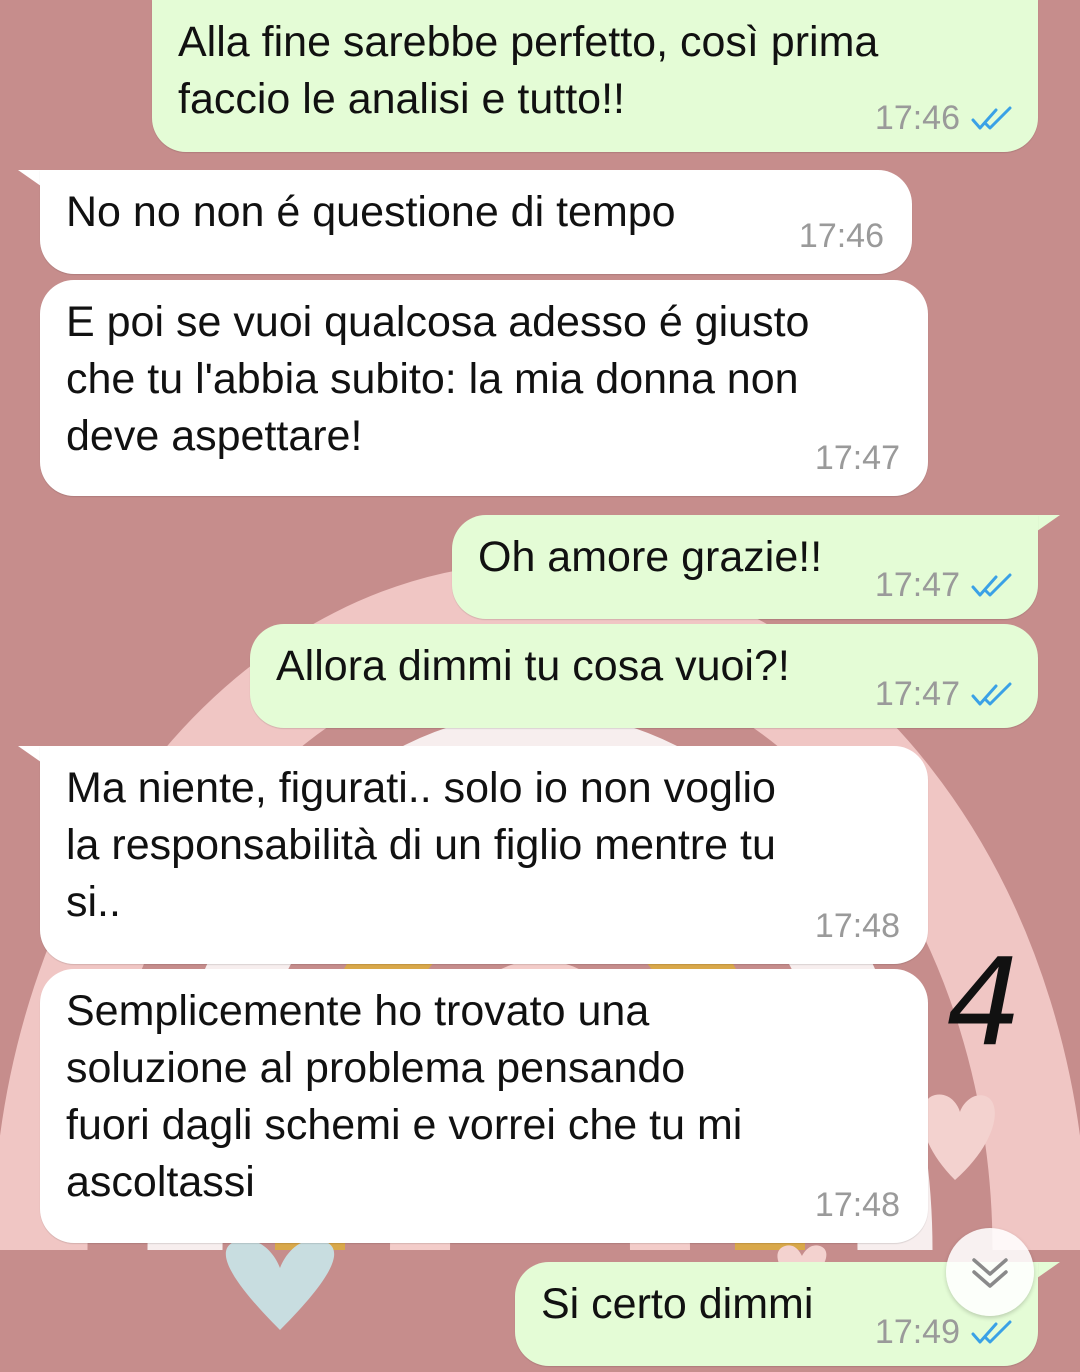  What do you see at coordinates (650, 557) in the screenshot?
I see `message-text: Oh amore grazie!!` at bounding box center [650, 557].